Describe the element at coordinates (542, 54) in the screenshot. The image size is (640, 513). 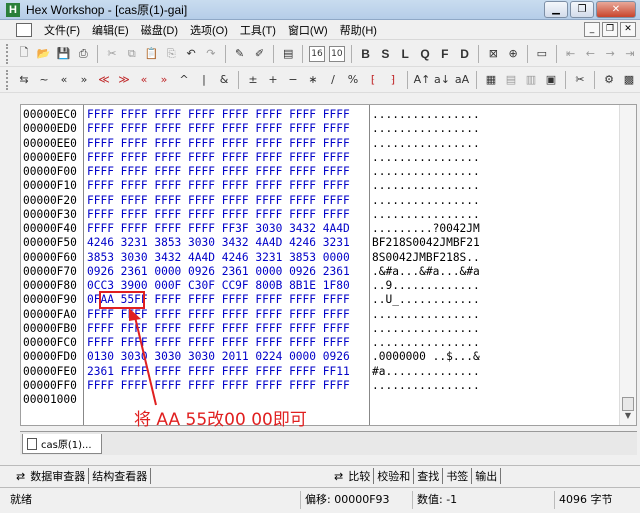
I see `view-window-icon: ▭` at that location.